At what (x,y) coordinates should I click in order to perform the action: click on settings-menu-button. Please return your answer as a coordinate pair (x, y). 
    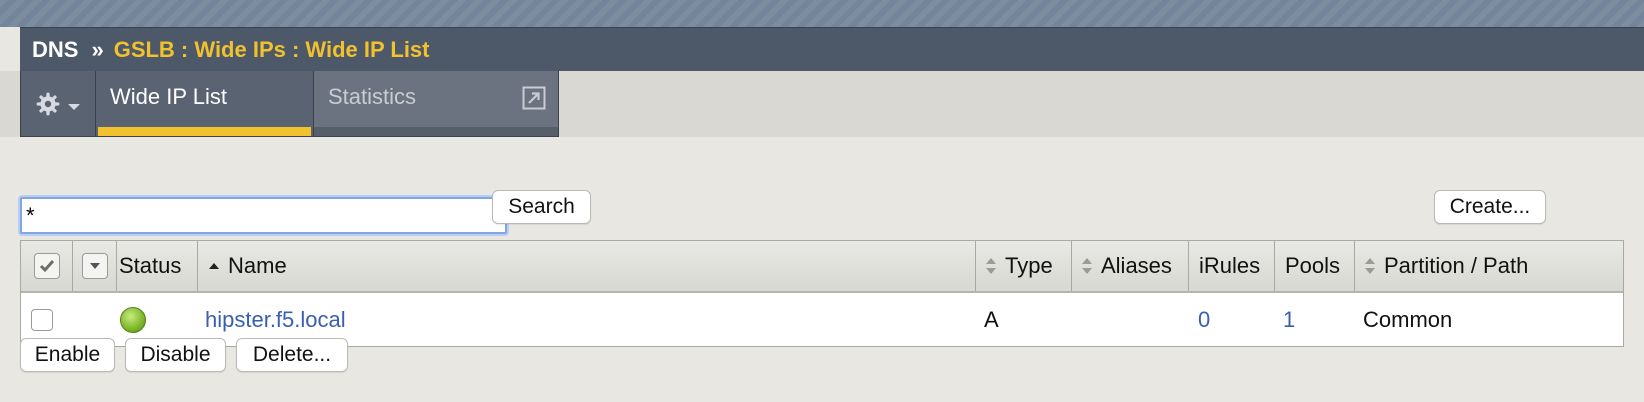
    Looking at the image, I should click on (58, 103).